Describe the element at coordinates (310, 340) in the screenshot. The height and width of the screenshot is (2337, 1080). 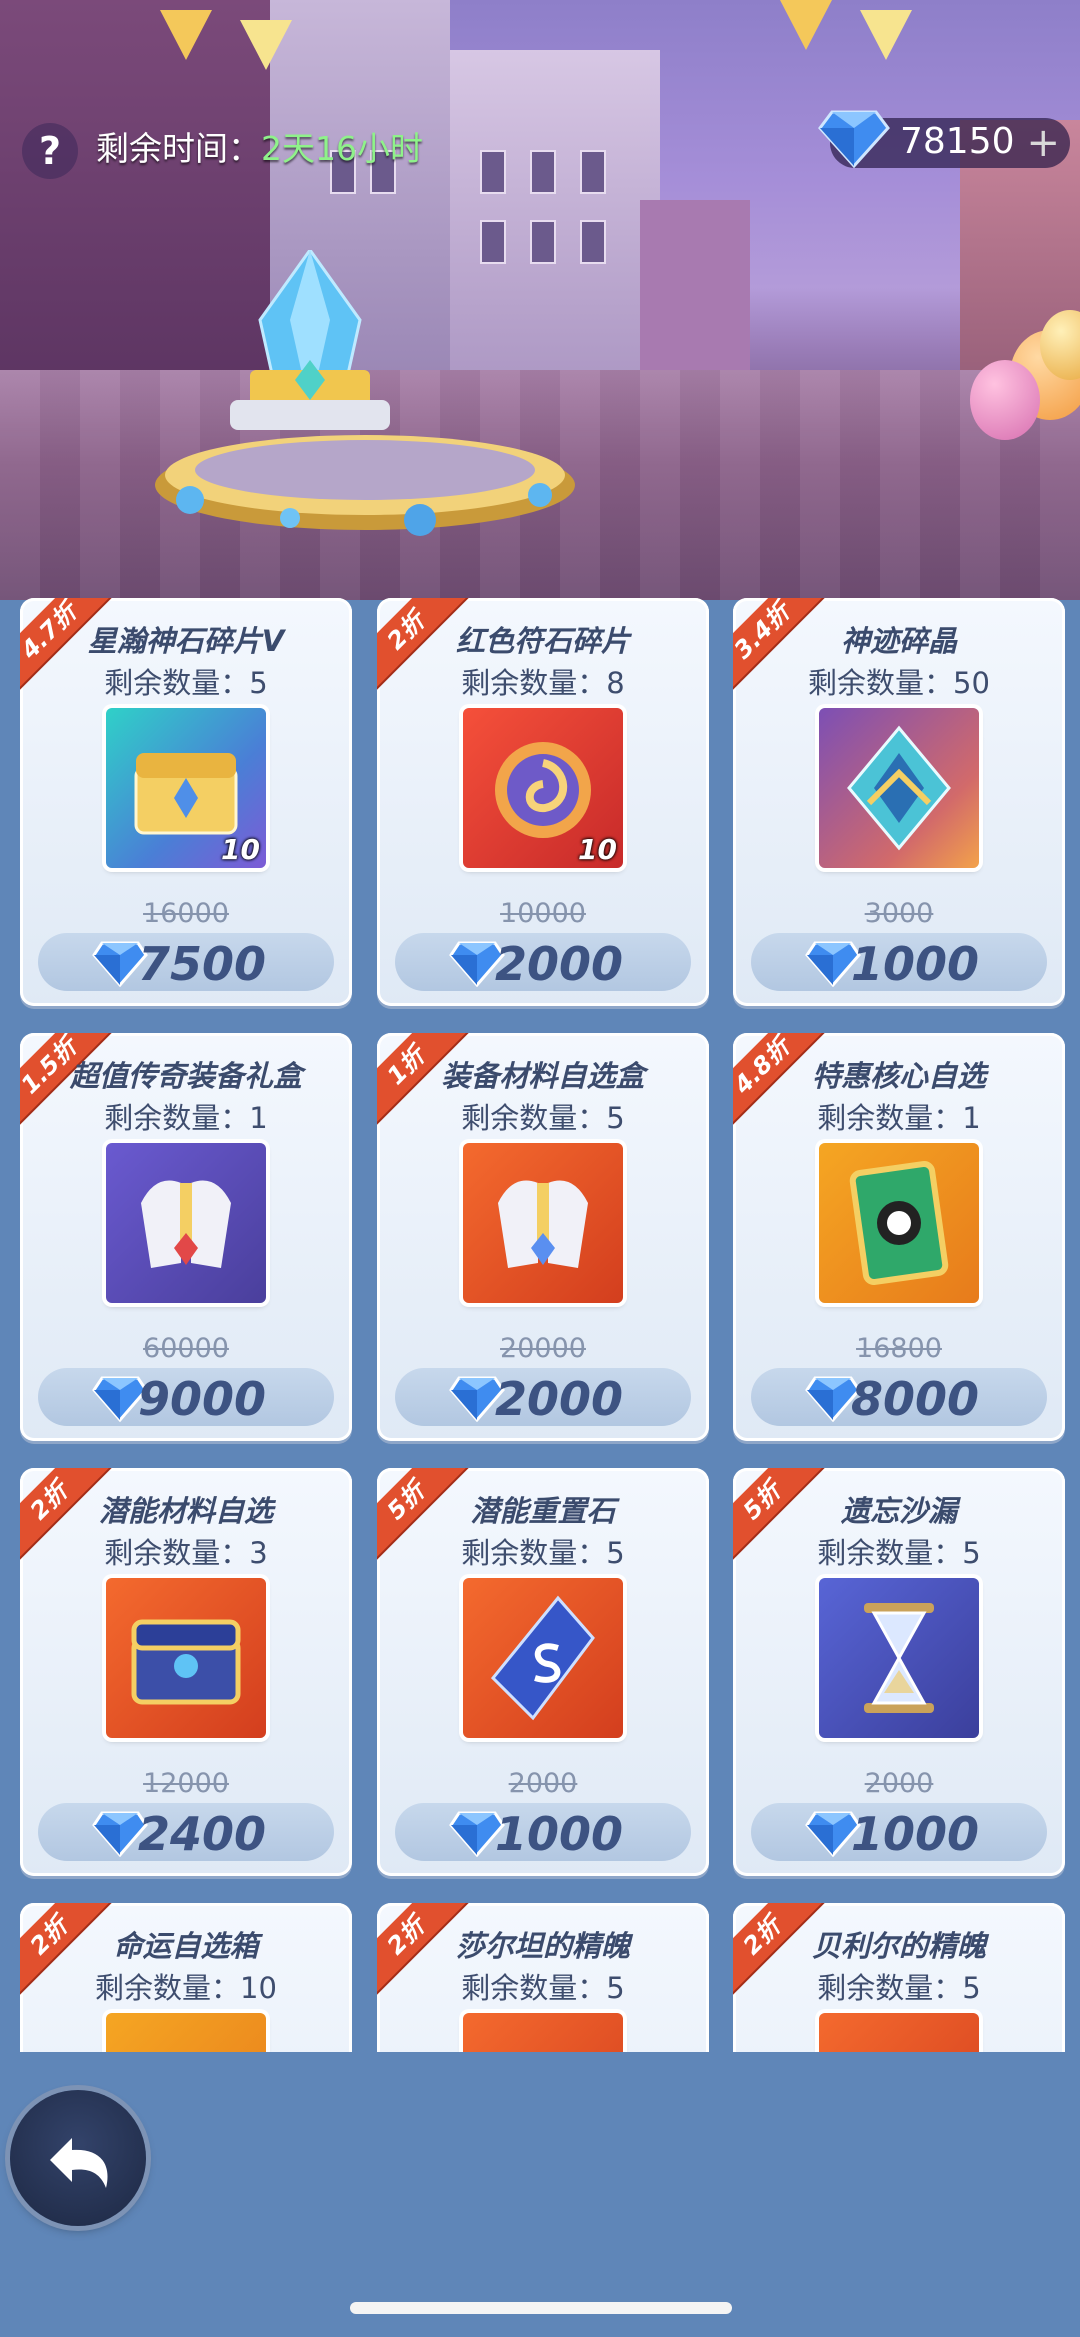
I see `crystal-icon` at that location.